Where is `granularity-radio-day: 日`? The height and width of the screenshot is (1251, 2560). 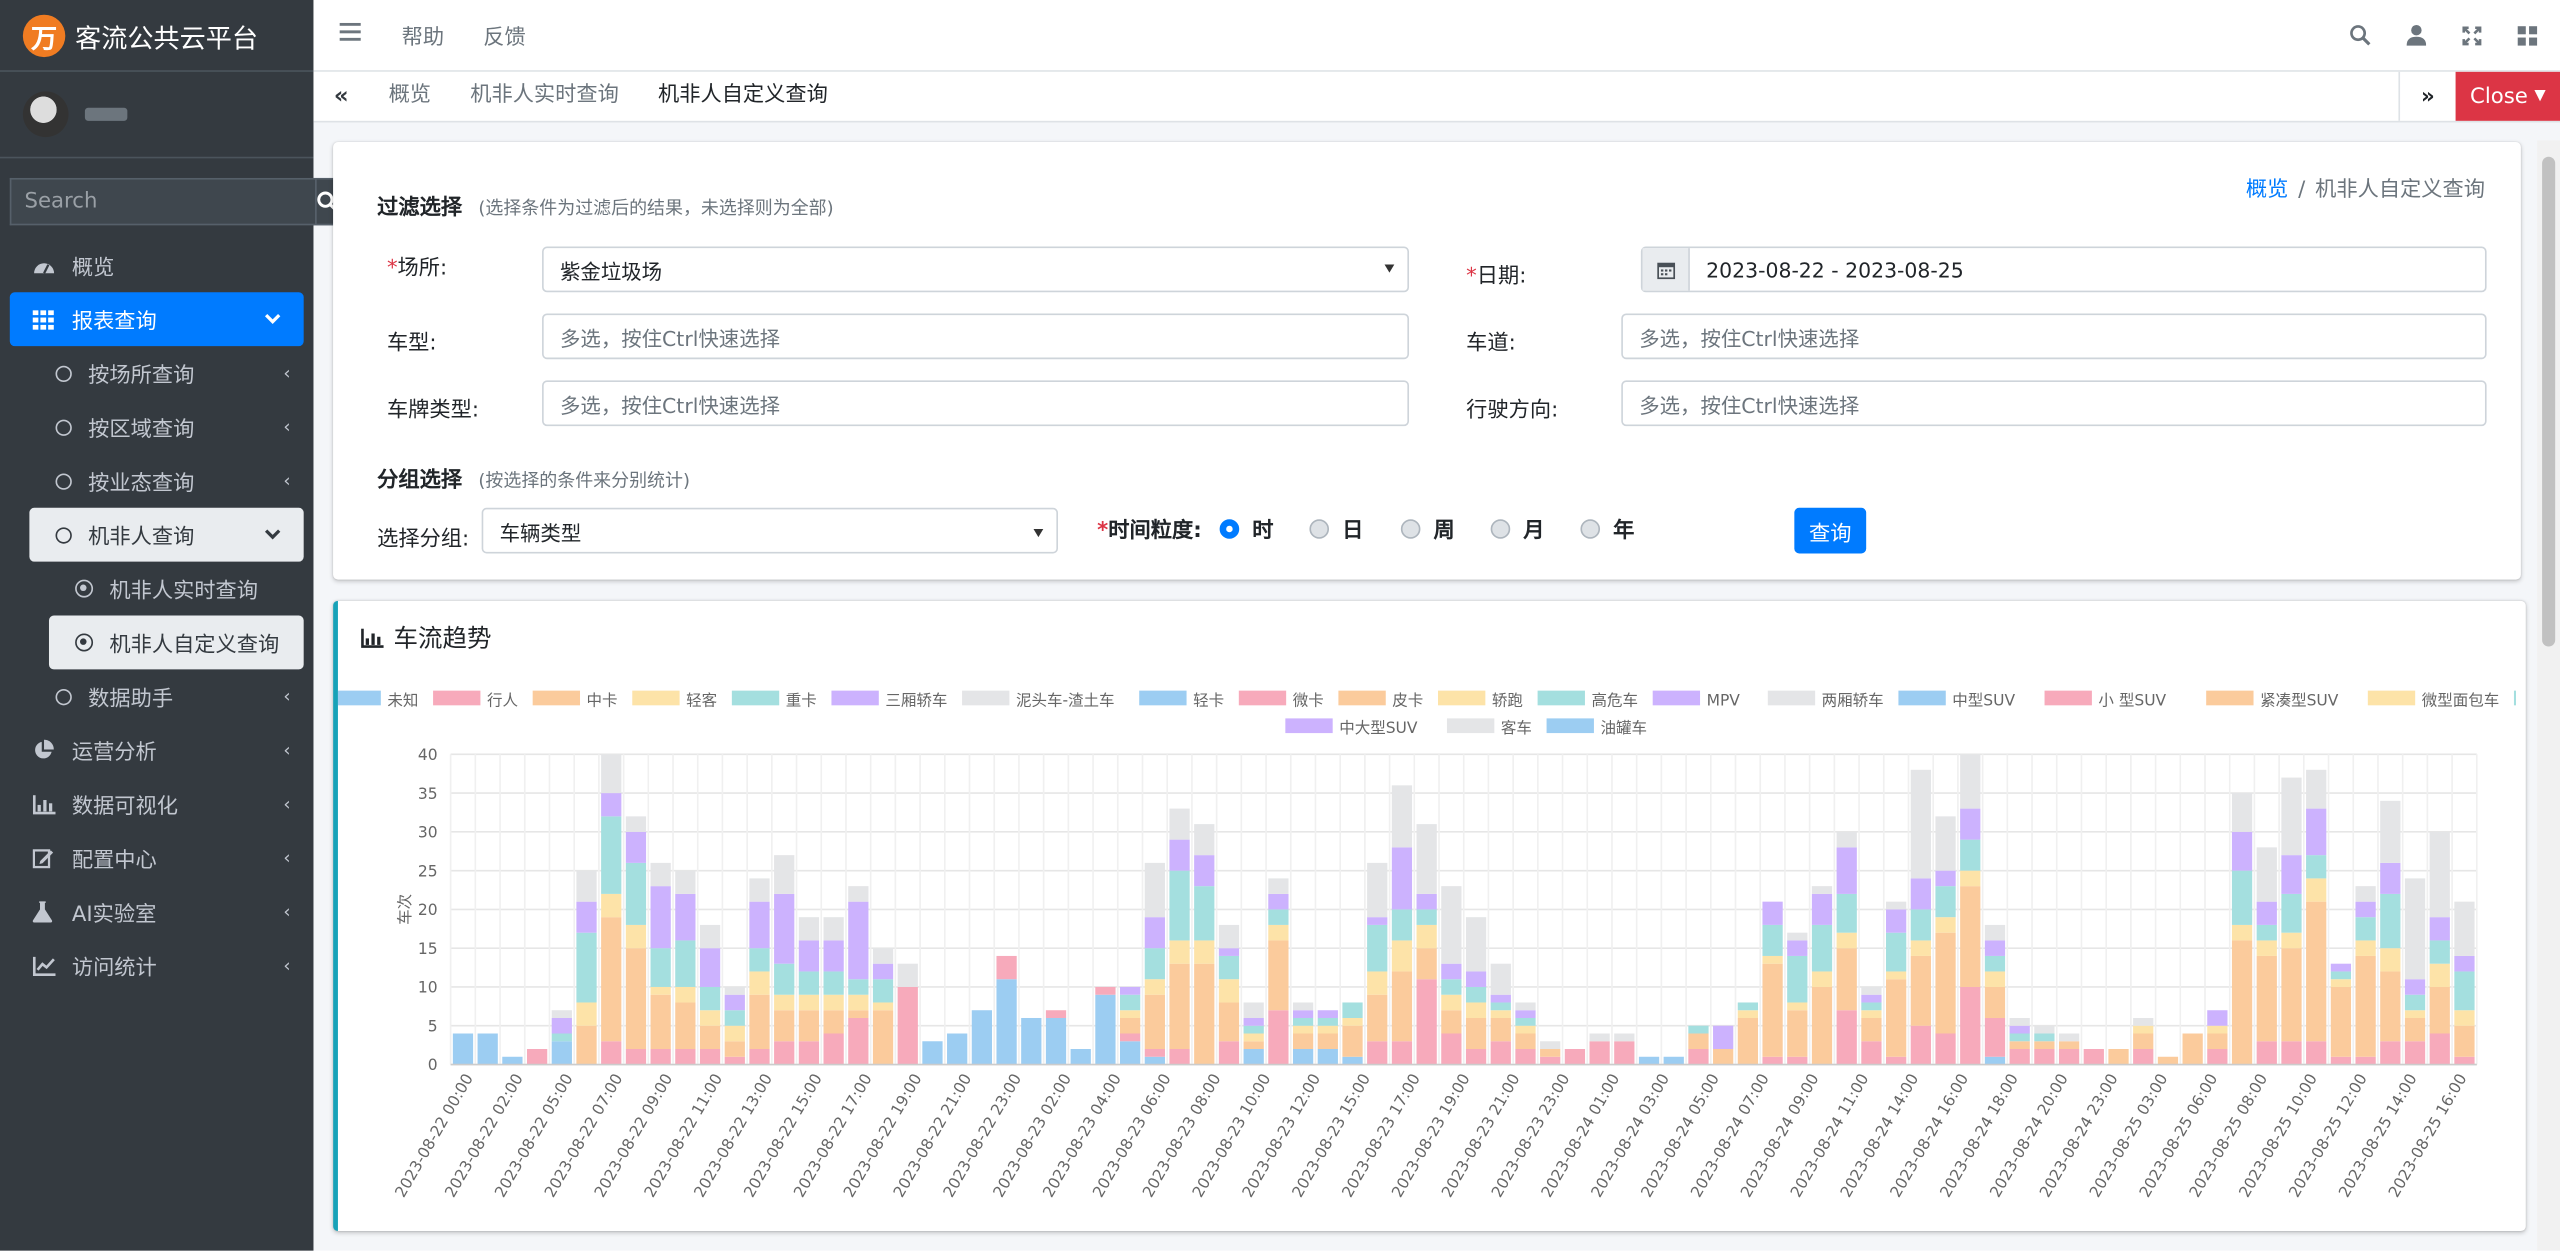
granularity-radio-day: 日 is located at coordinates (1336, 528).